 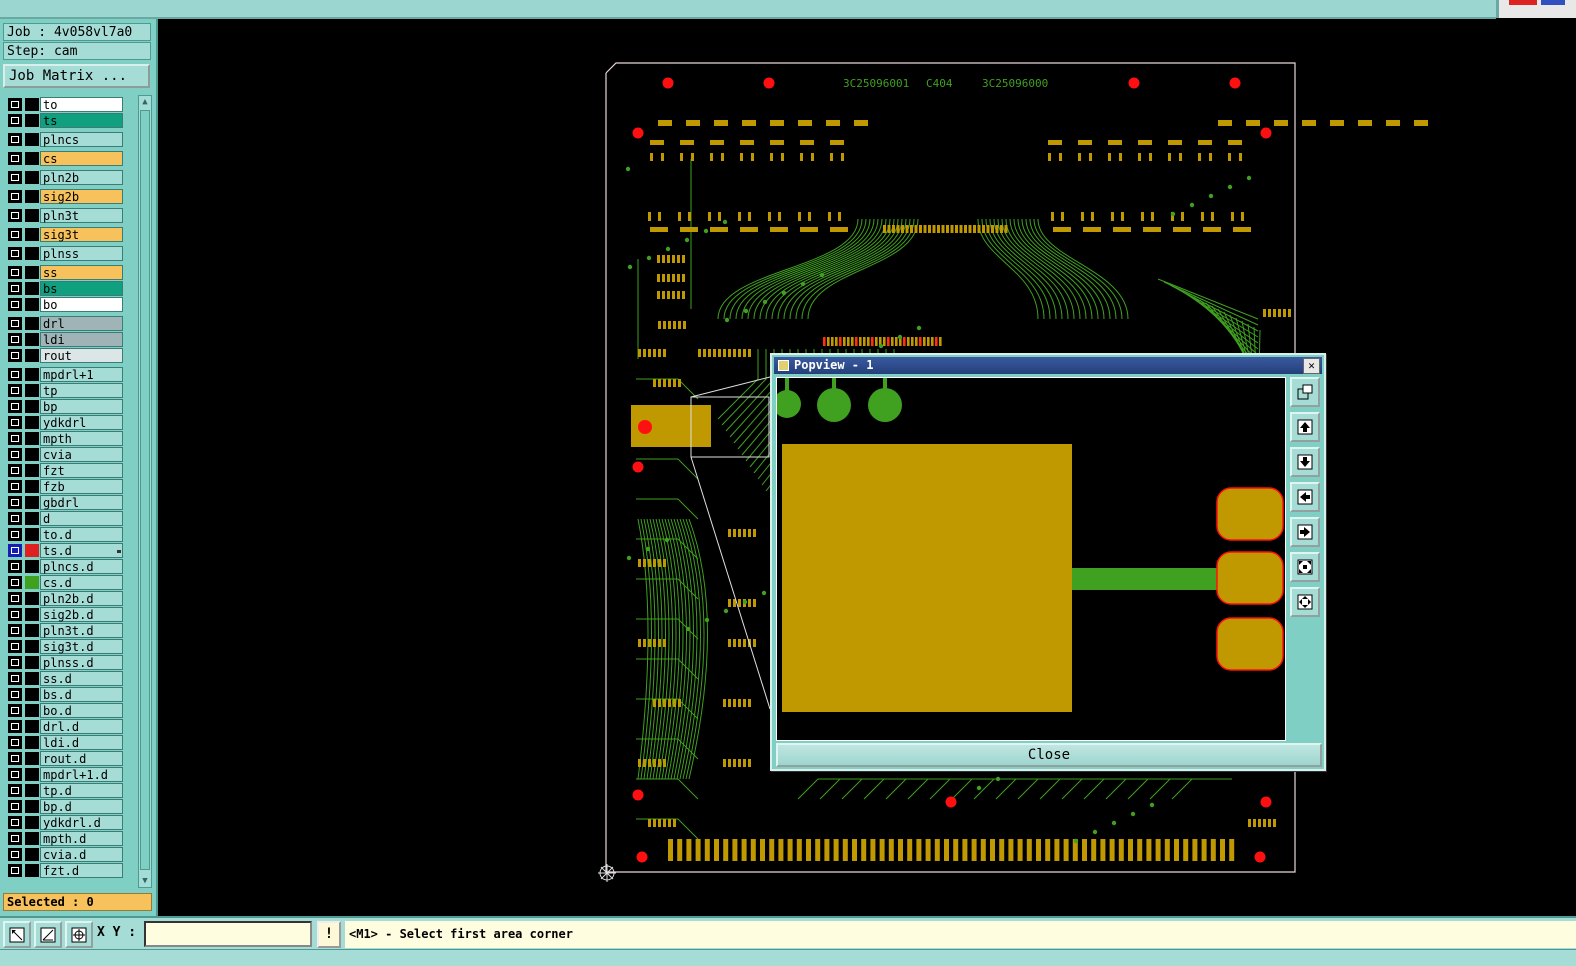 What do you see at coordinates (1311, 366) in the screenshot?
I see `close-icon: ✕` at bounding box center [1311, 366].